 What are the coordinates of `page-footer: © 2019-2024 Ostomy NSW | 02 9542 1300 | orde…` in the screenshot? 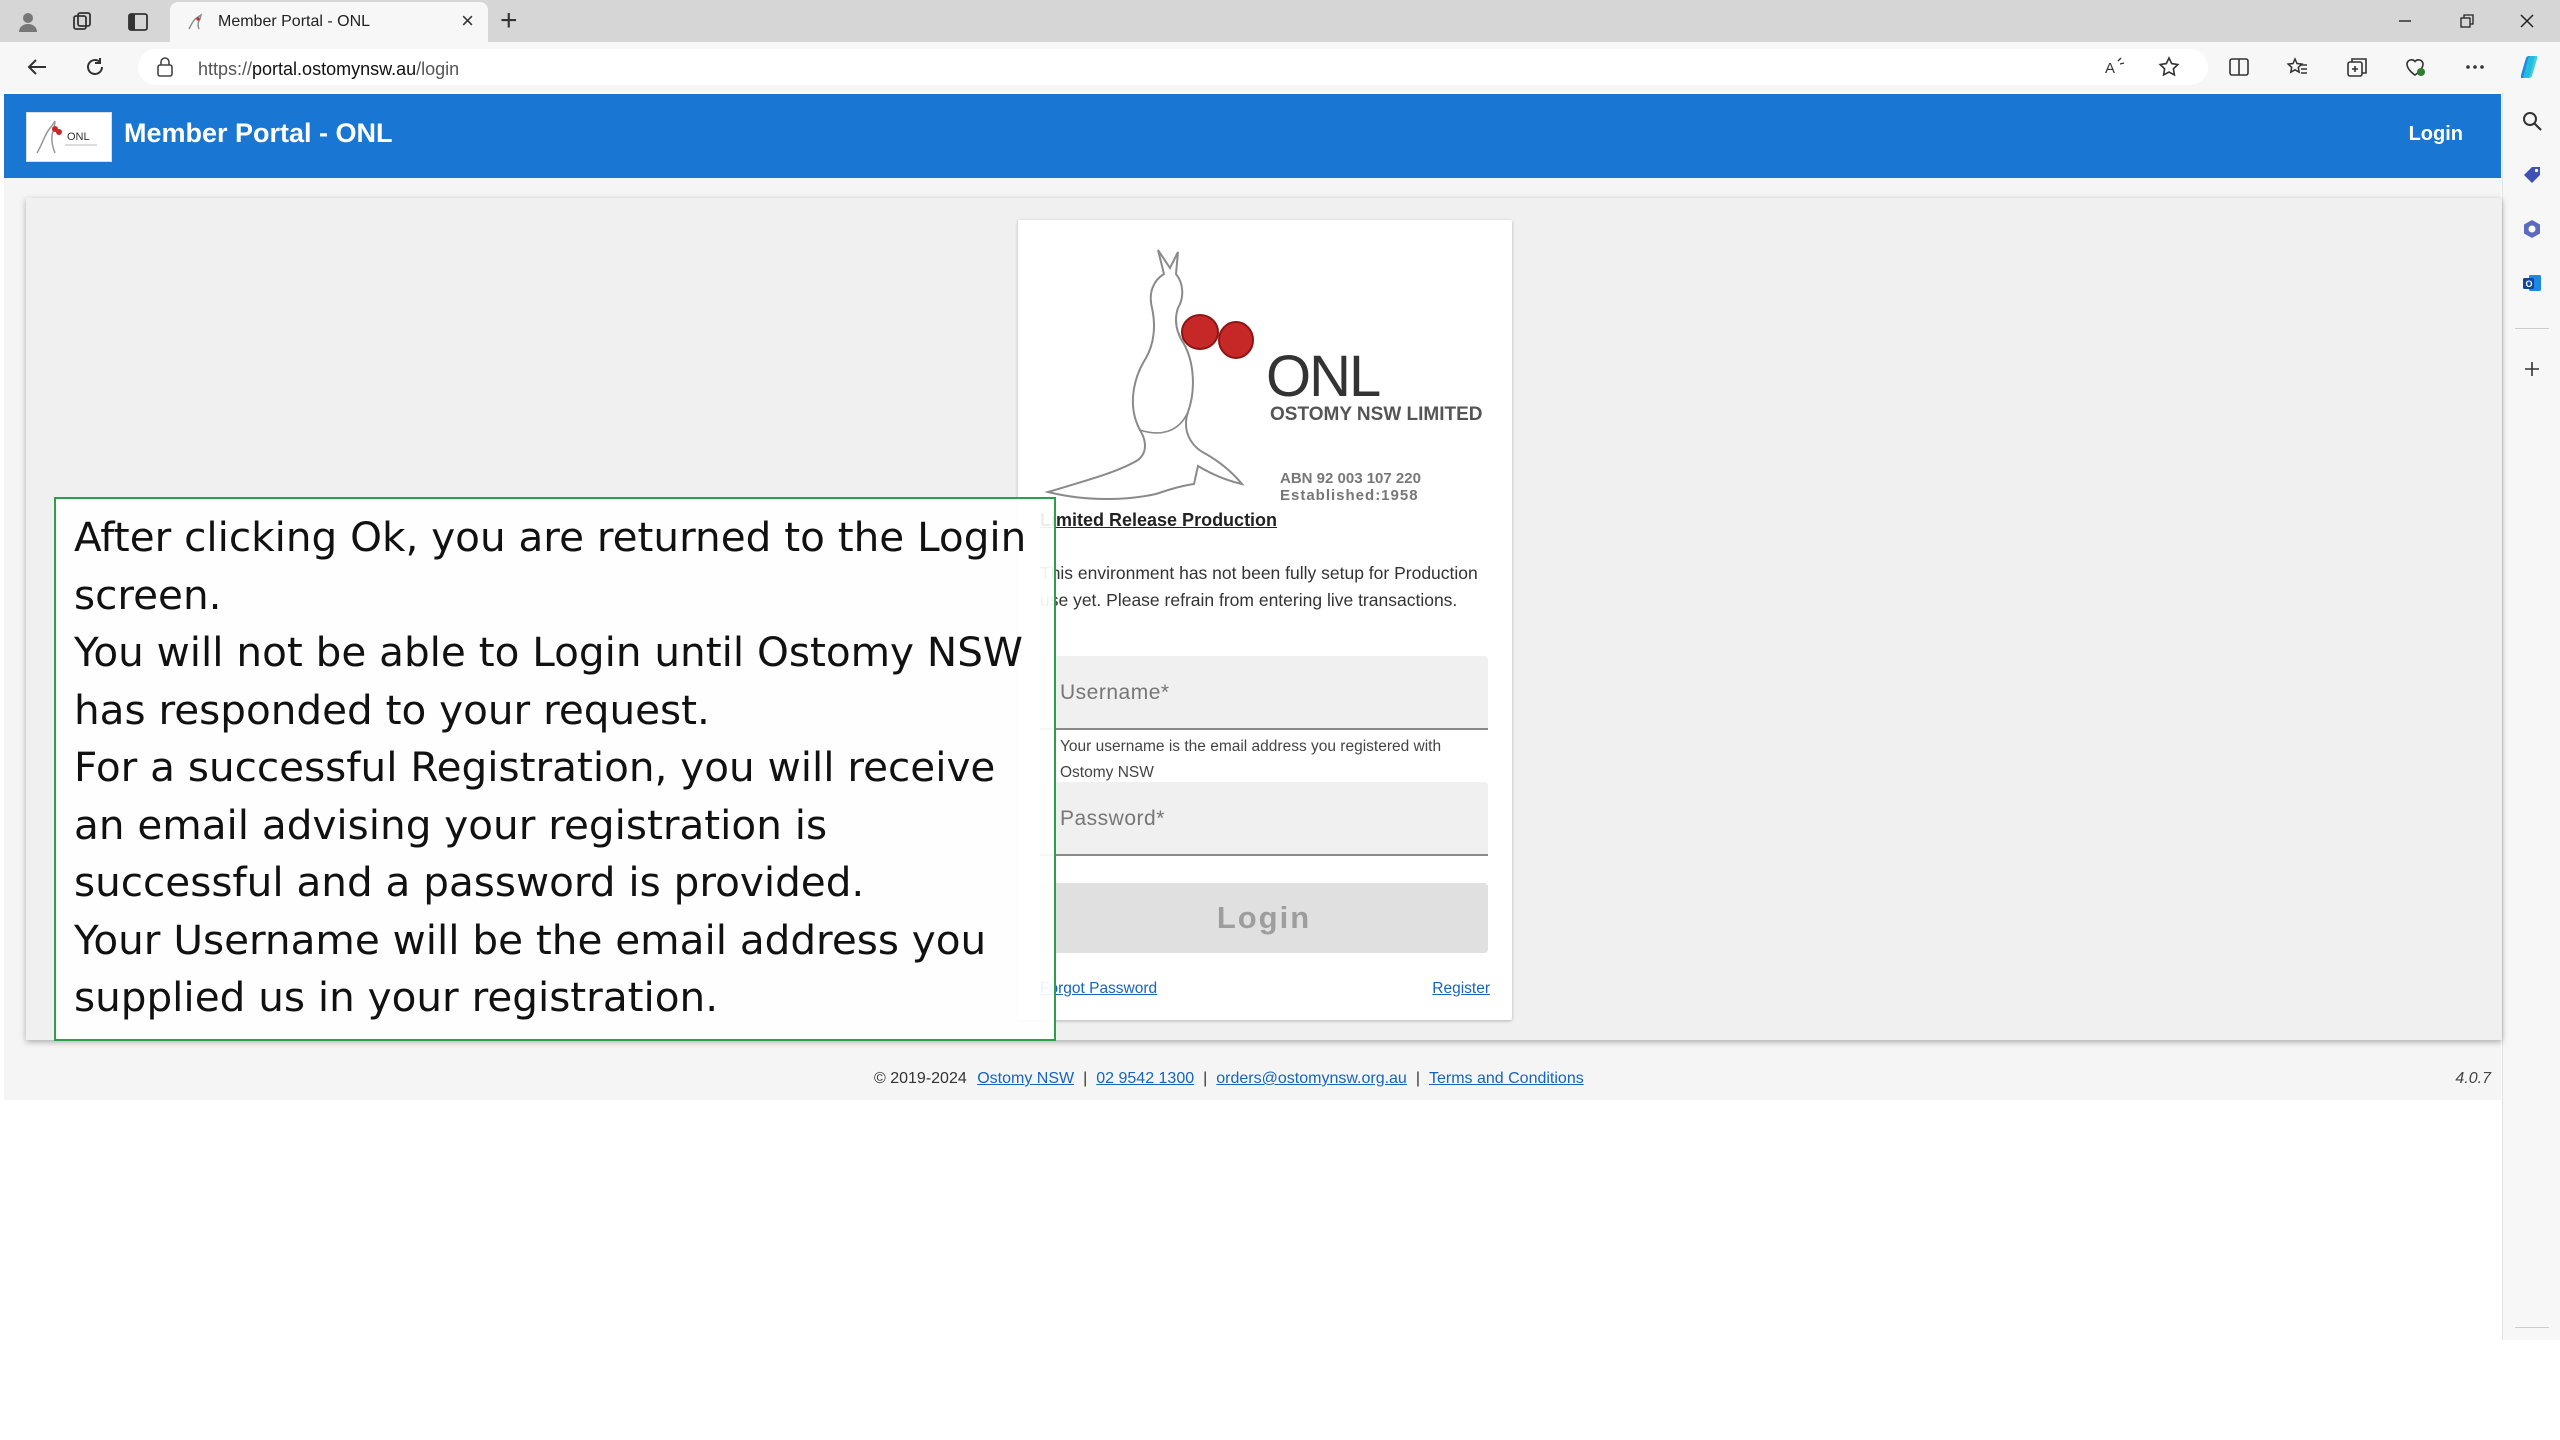 It's located at (1252, 1075).